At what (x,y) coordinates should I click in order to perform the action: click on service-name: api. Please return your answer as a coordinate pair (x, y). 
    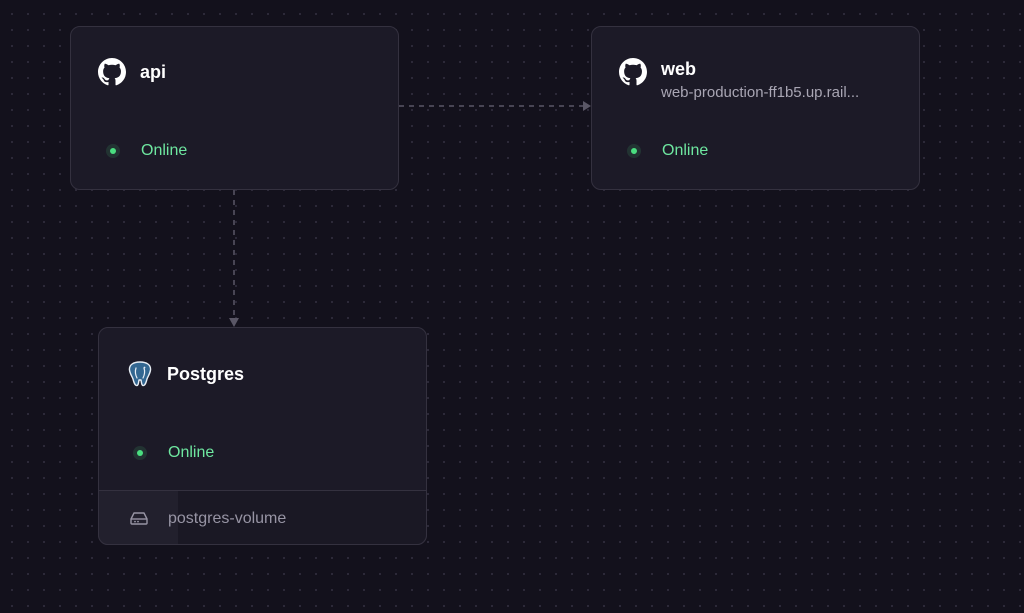
    Looking at the image, I should click on (153, 72).